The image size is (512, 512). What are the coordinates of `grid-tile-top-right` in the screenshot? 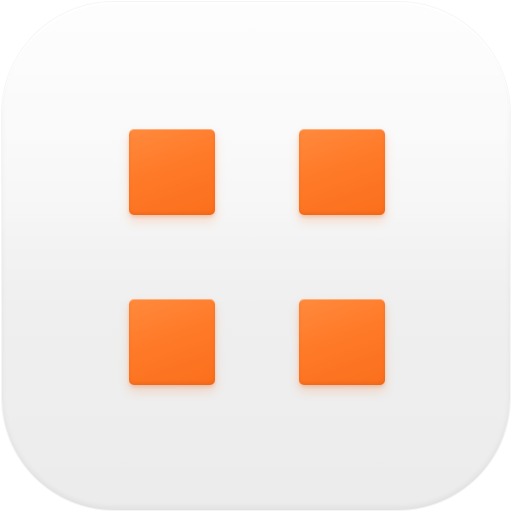 It's located at (342, 172).